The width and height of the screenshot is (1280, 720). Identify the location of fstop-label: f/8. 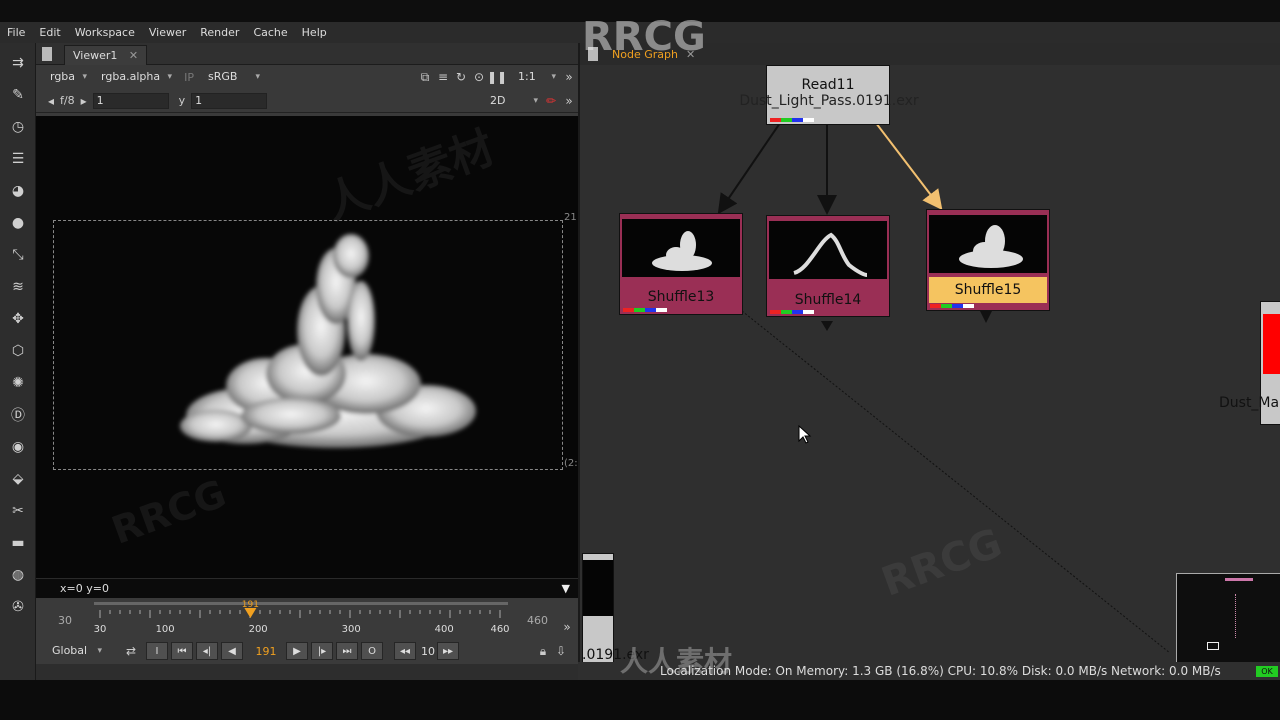
(67, 100).